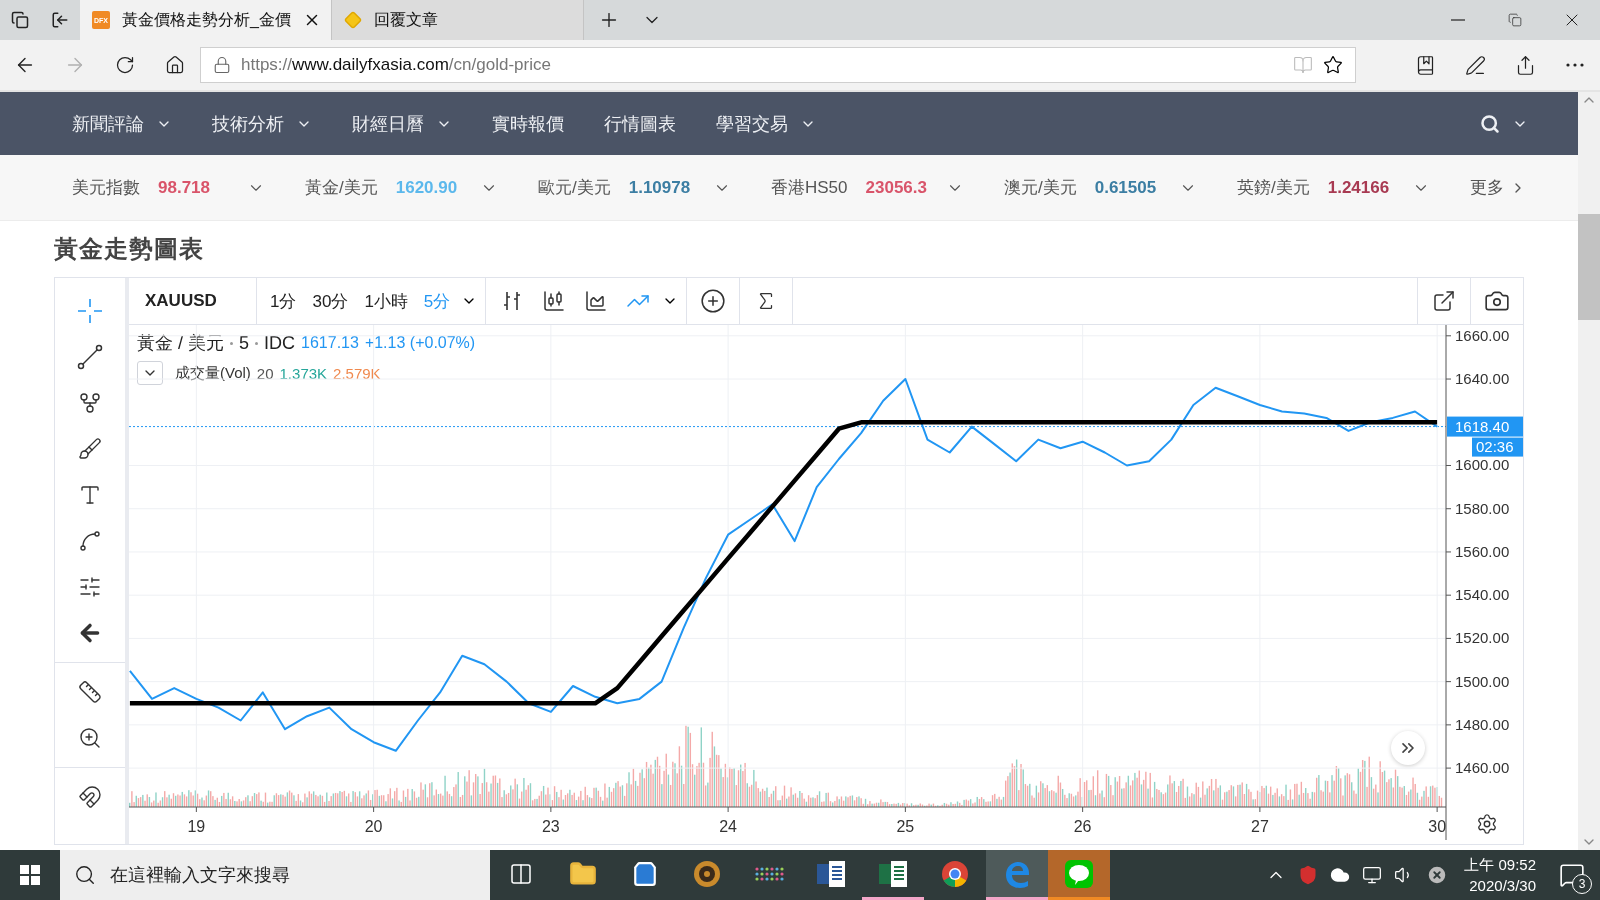  I want to click on time-axis-label: 26, so click(1082, 826).